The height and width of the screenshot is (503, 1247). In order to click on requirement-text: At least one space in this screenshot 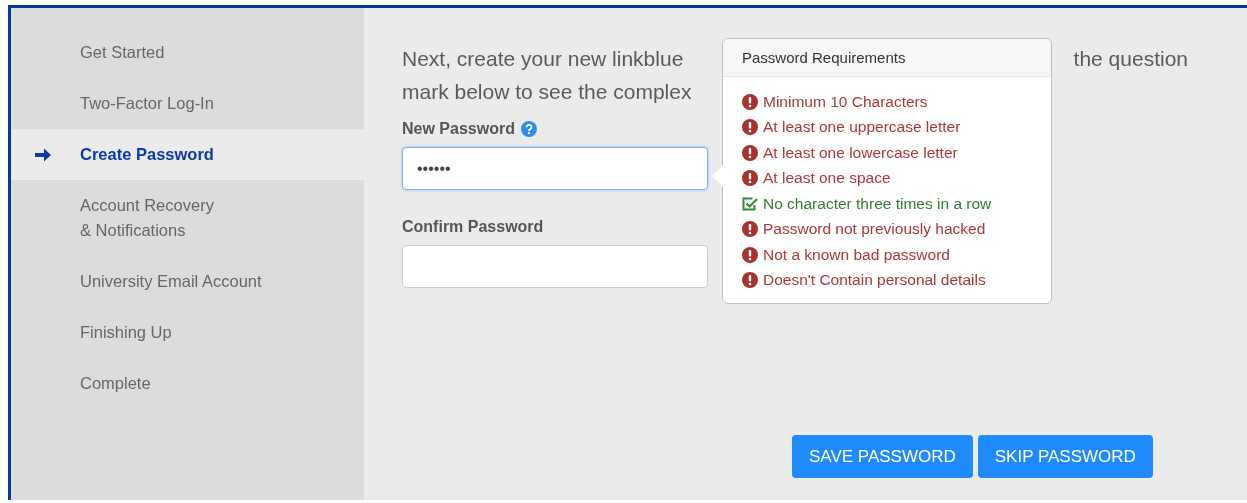, I will do `click(827, 178)`.